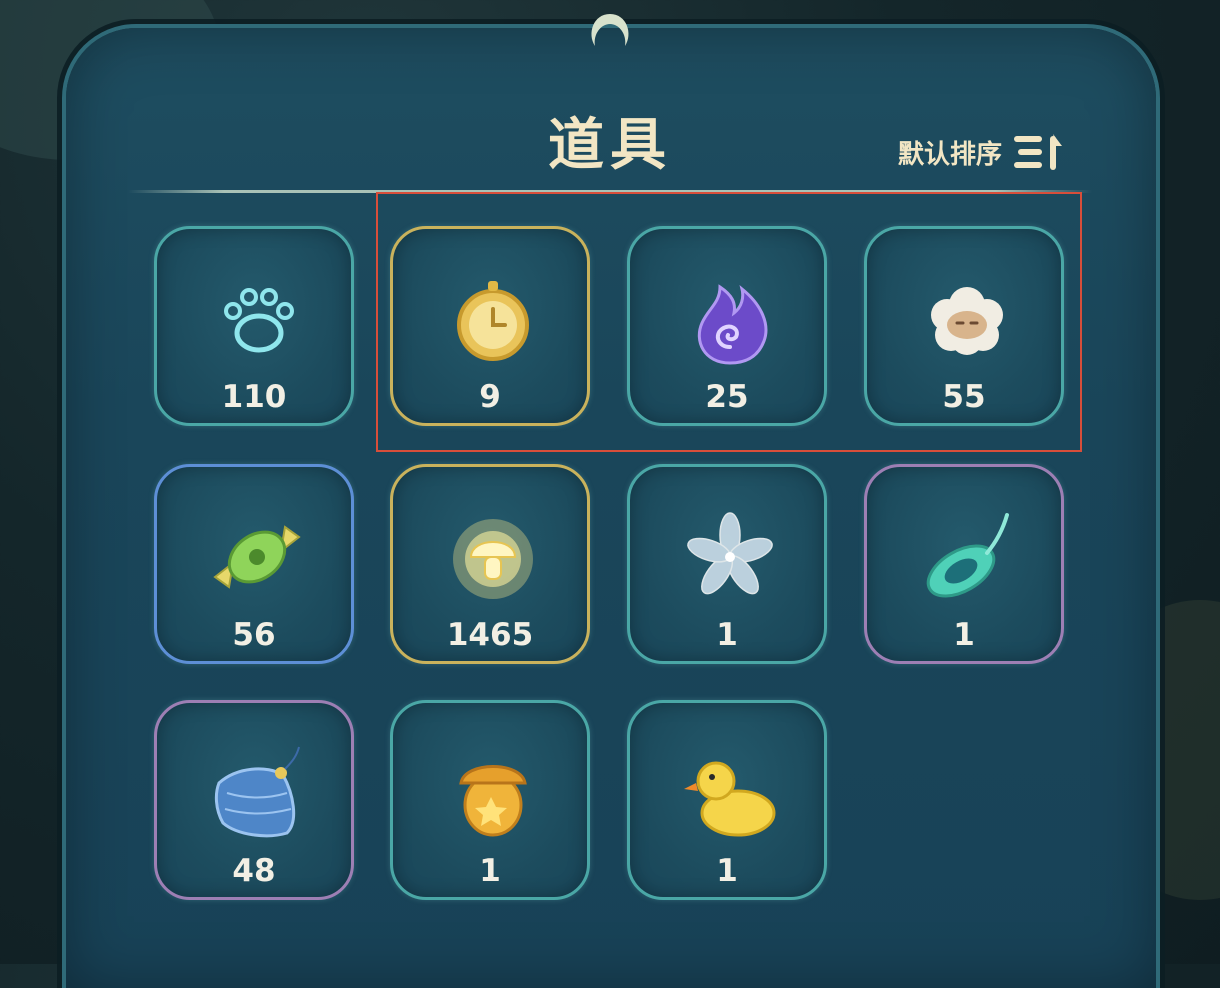 The image size is (1220, 988). Describe the element at coordinates (257, 557) in the screenshot. I see `green-candy-icon` at that location.